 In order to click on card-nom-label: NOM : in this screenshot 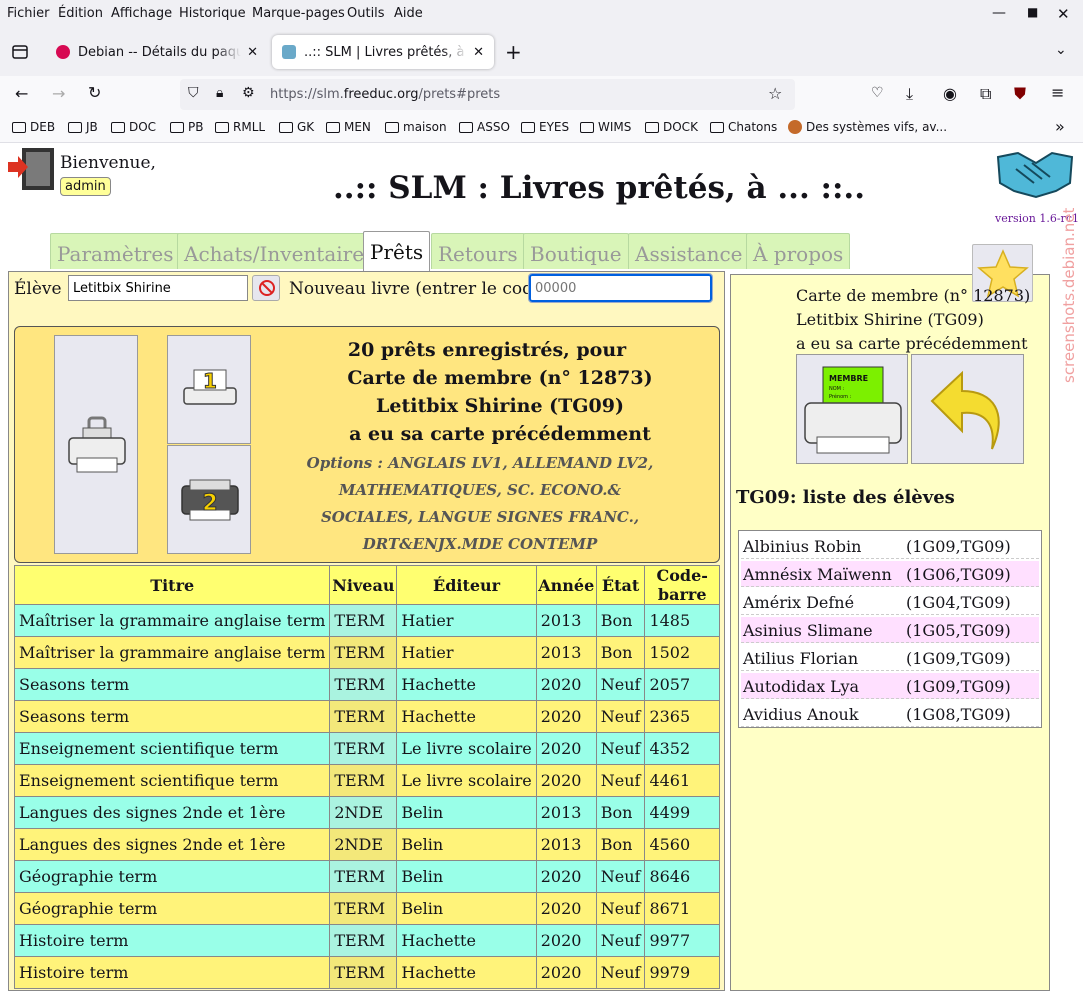, I will do `click(837, 389)`.